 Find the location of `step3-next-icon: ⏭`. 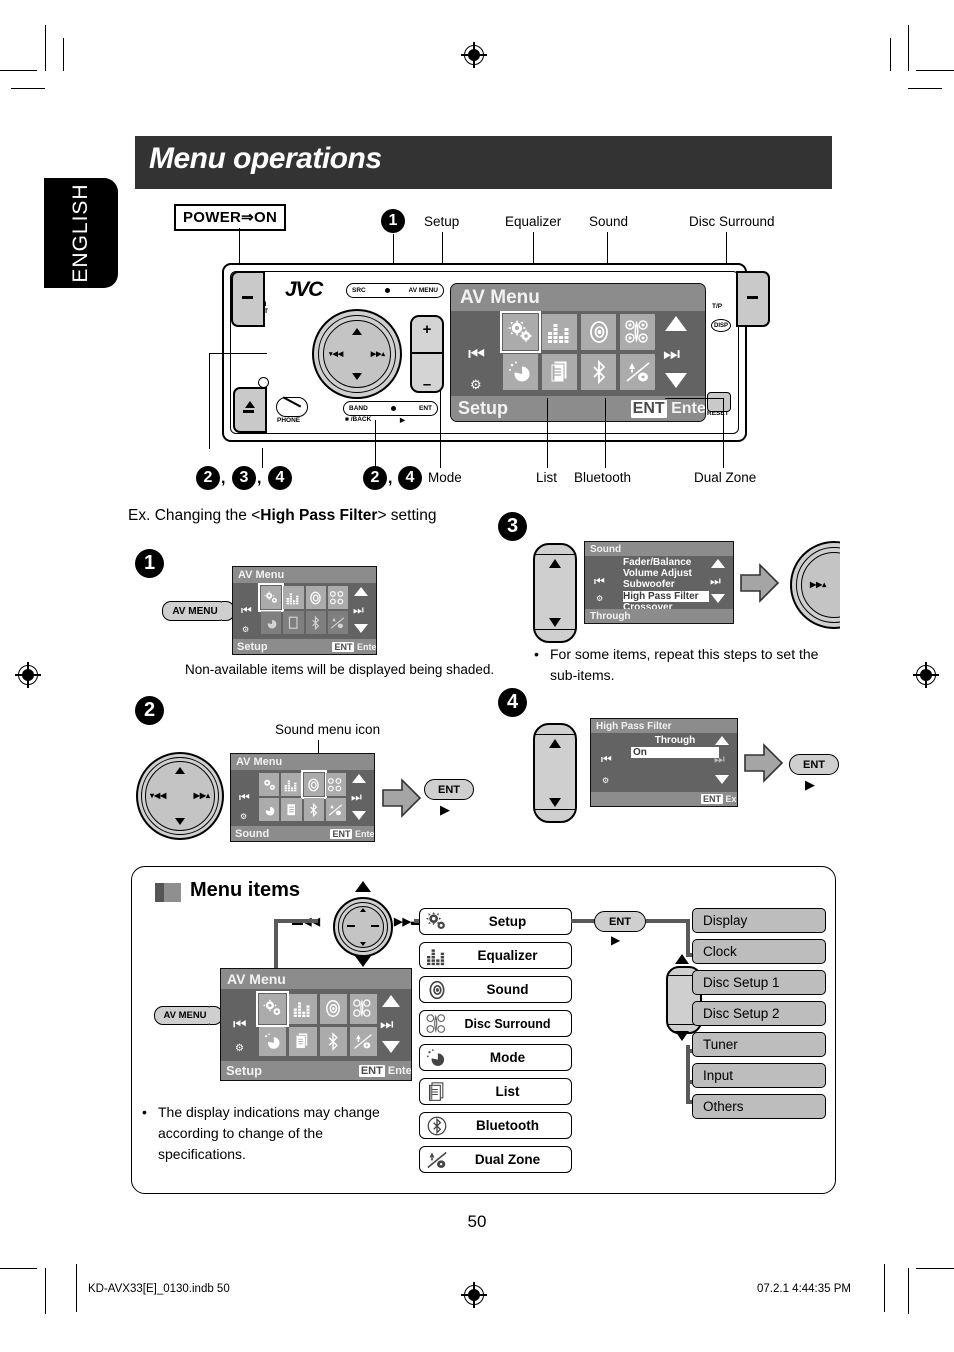

step3-next-icon: ⏭ is located at coordinates (715, 581).